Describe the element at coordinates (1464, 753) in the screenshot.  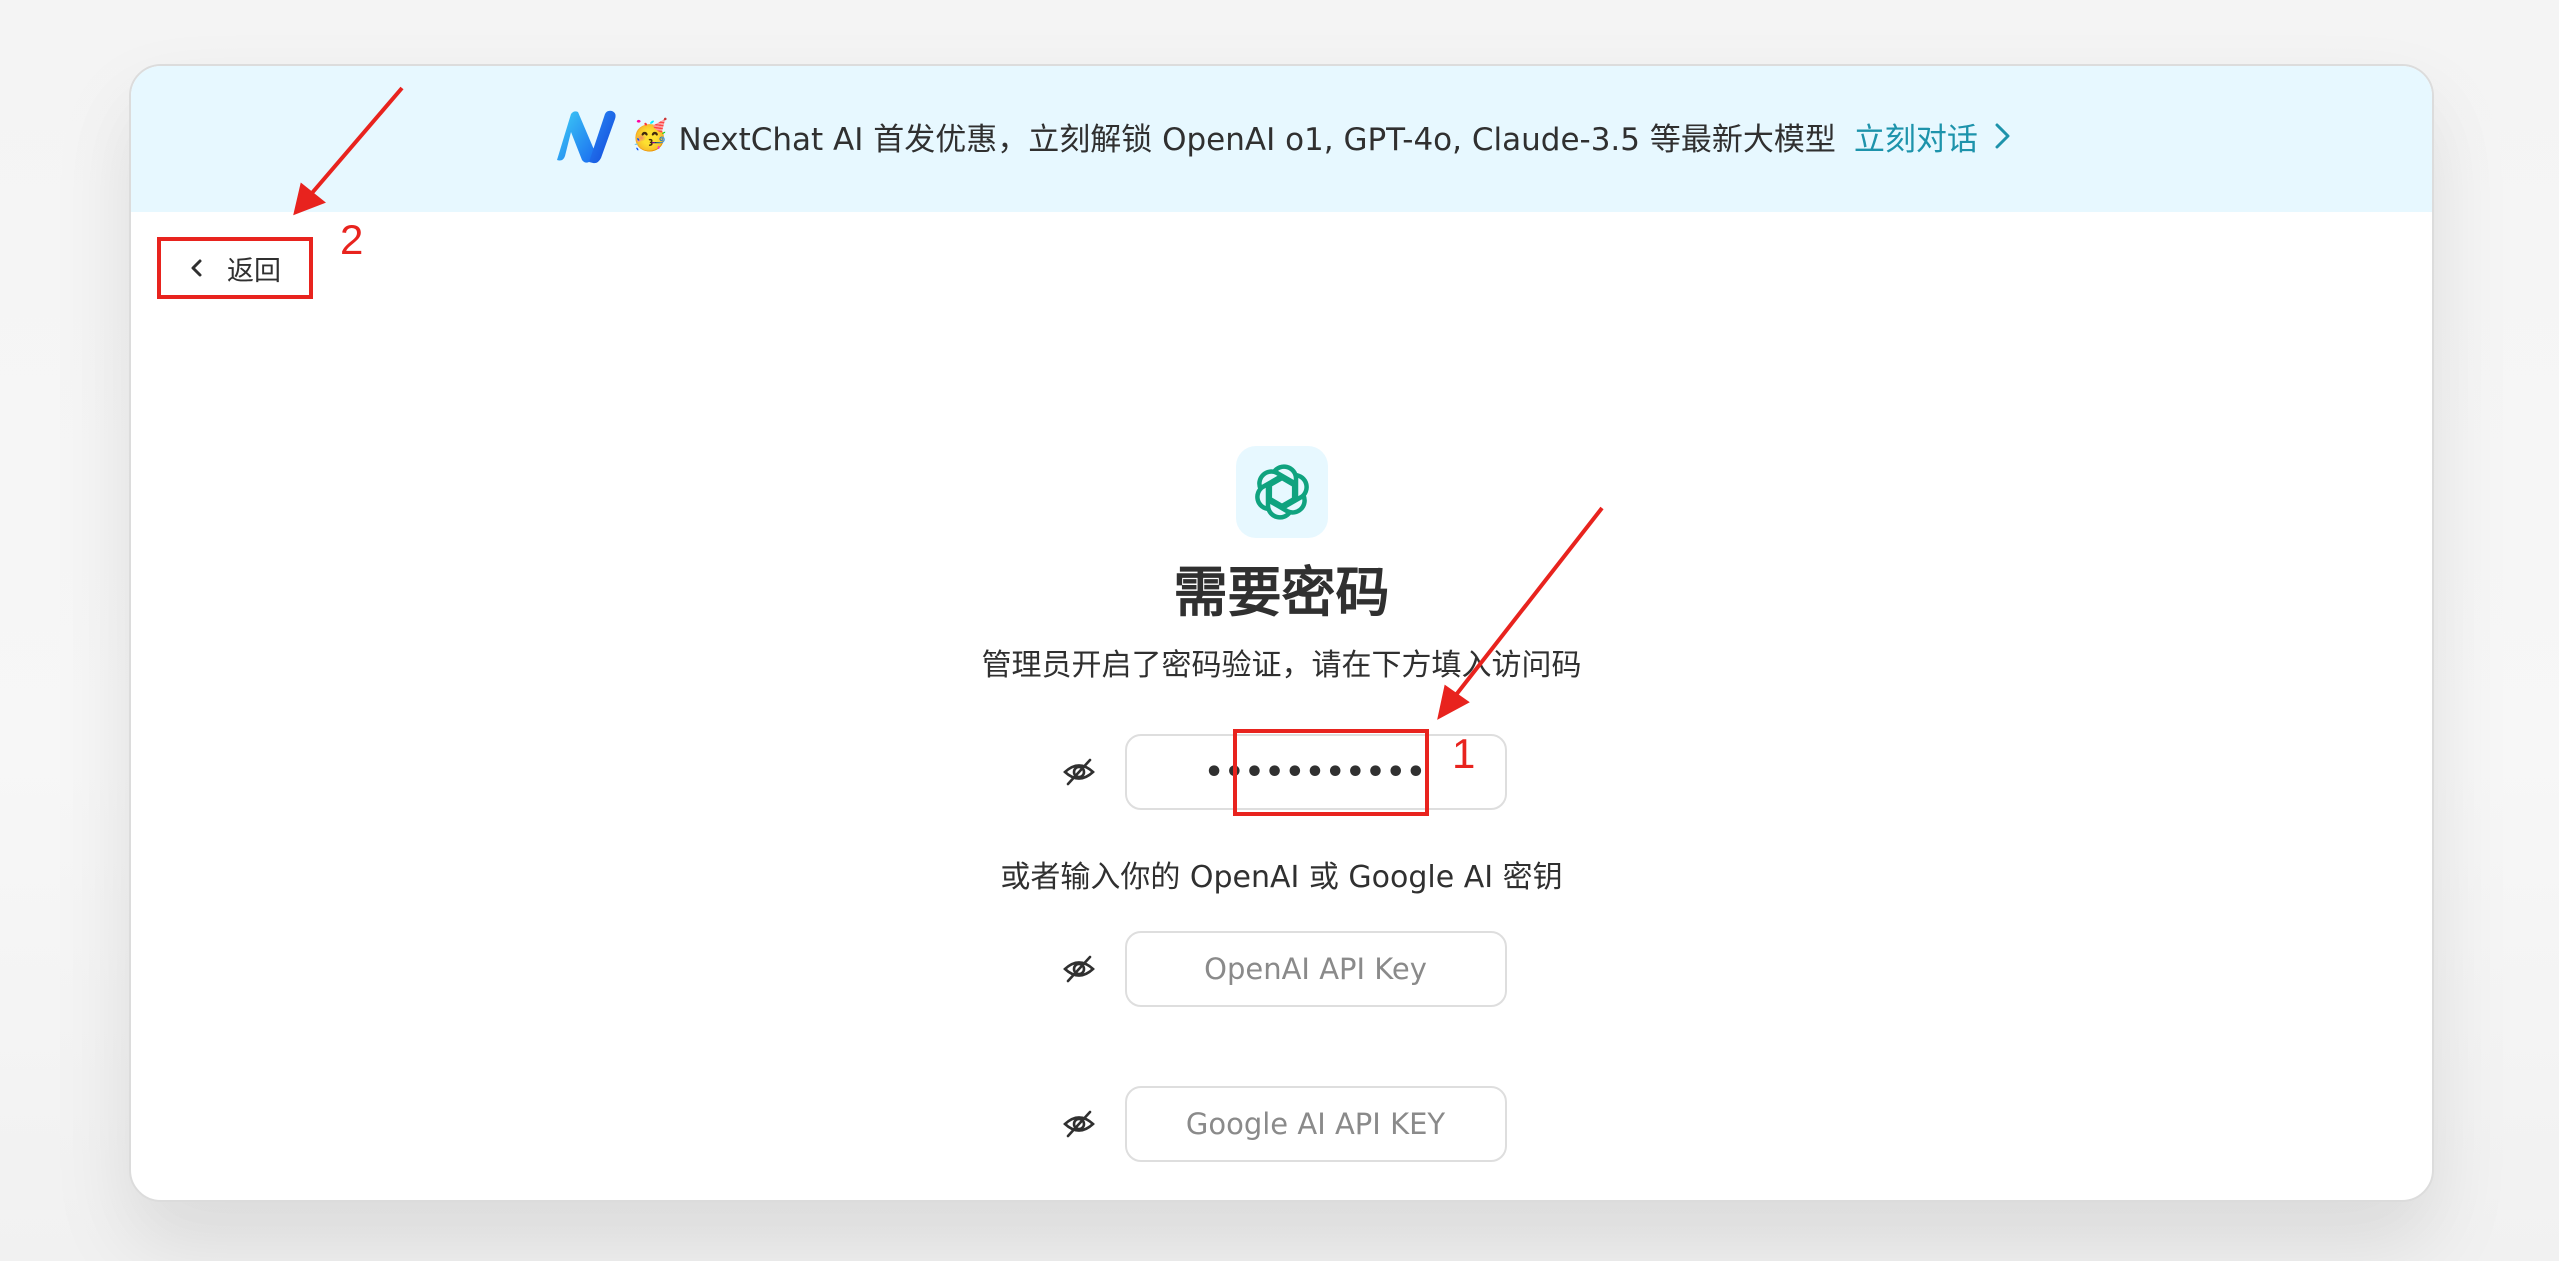
I see `annotation-number-1: 1` at that location.